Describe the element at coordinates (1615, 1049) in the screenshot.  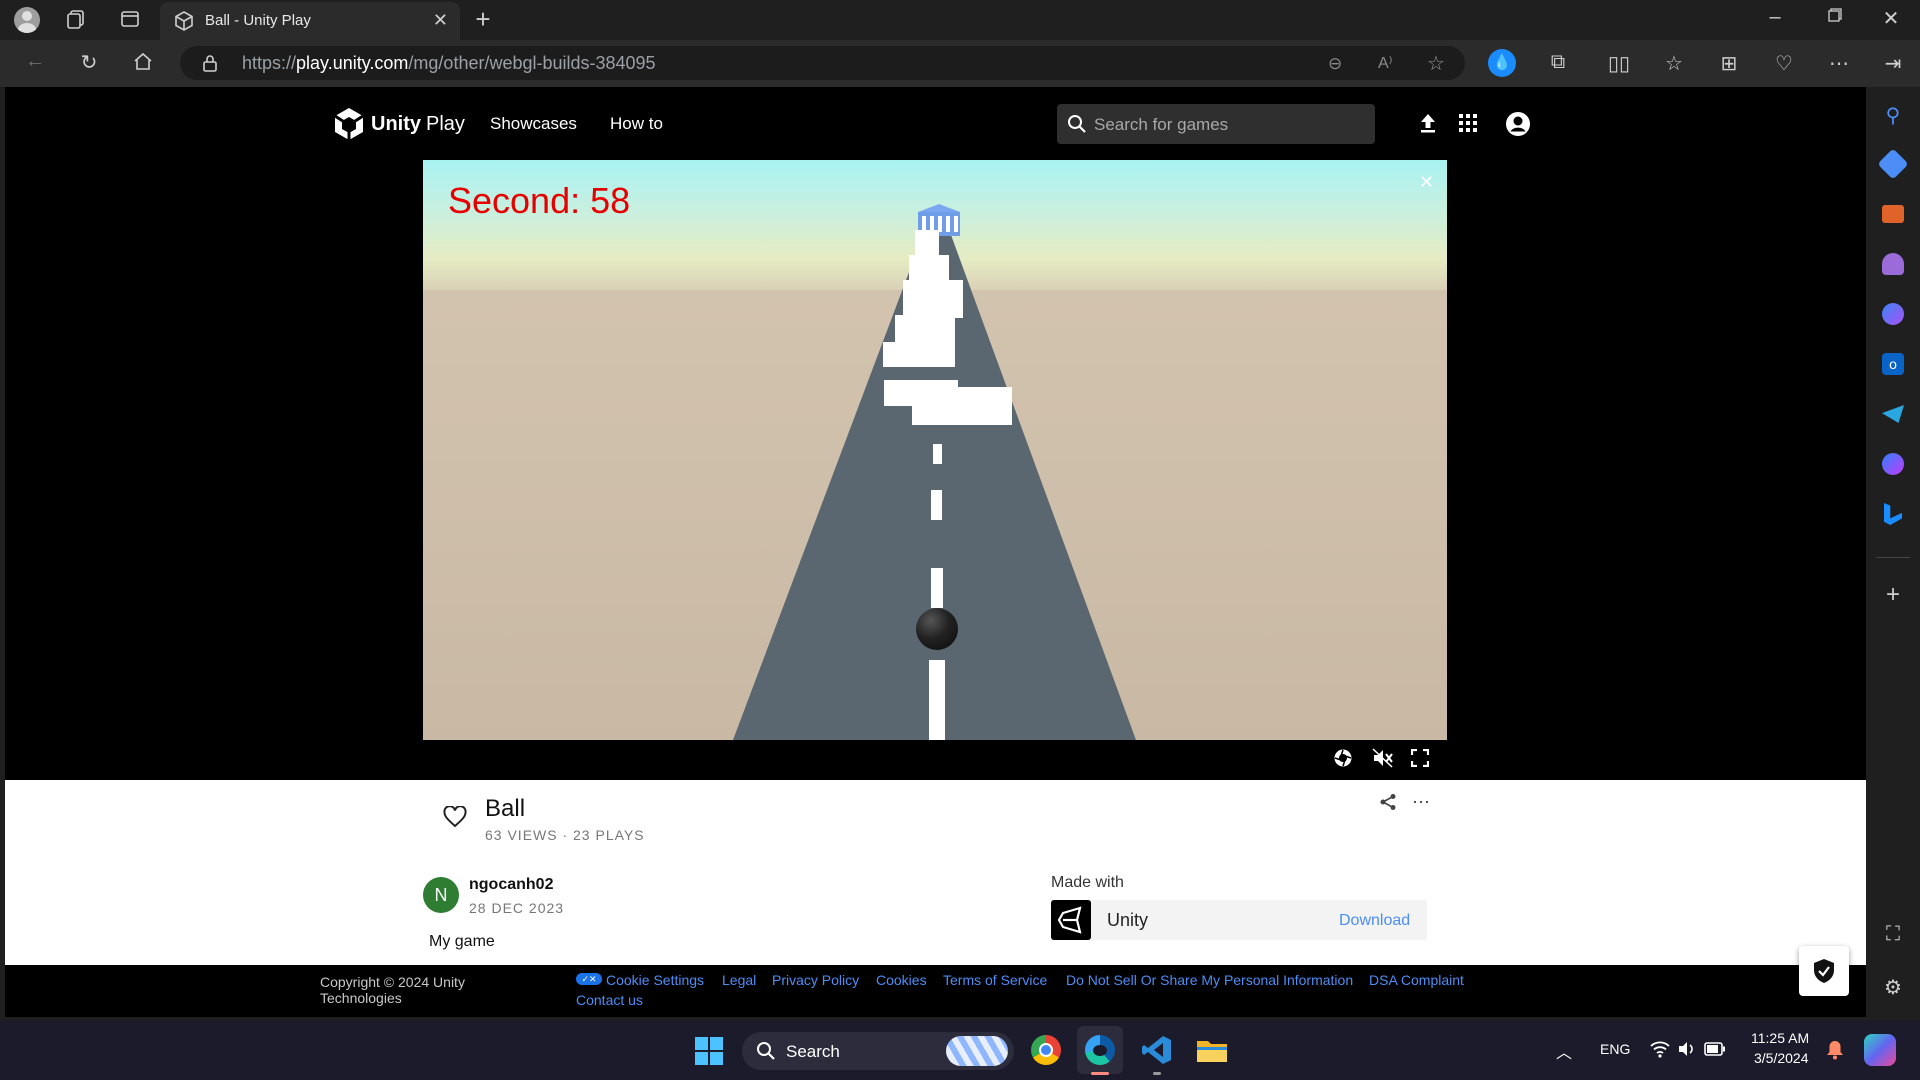
I see `language-indicator: ENG` at that location.